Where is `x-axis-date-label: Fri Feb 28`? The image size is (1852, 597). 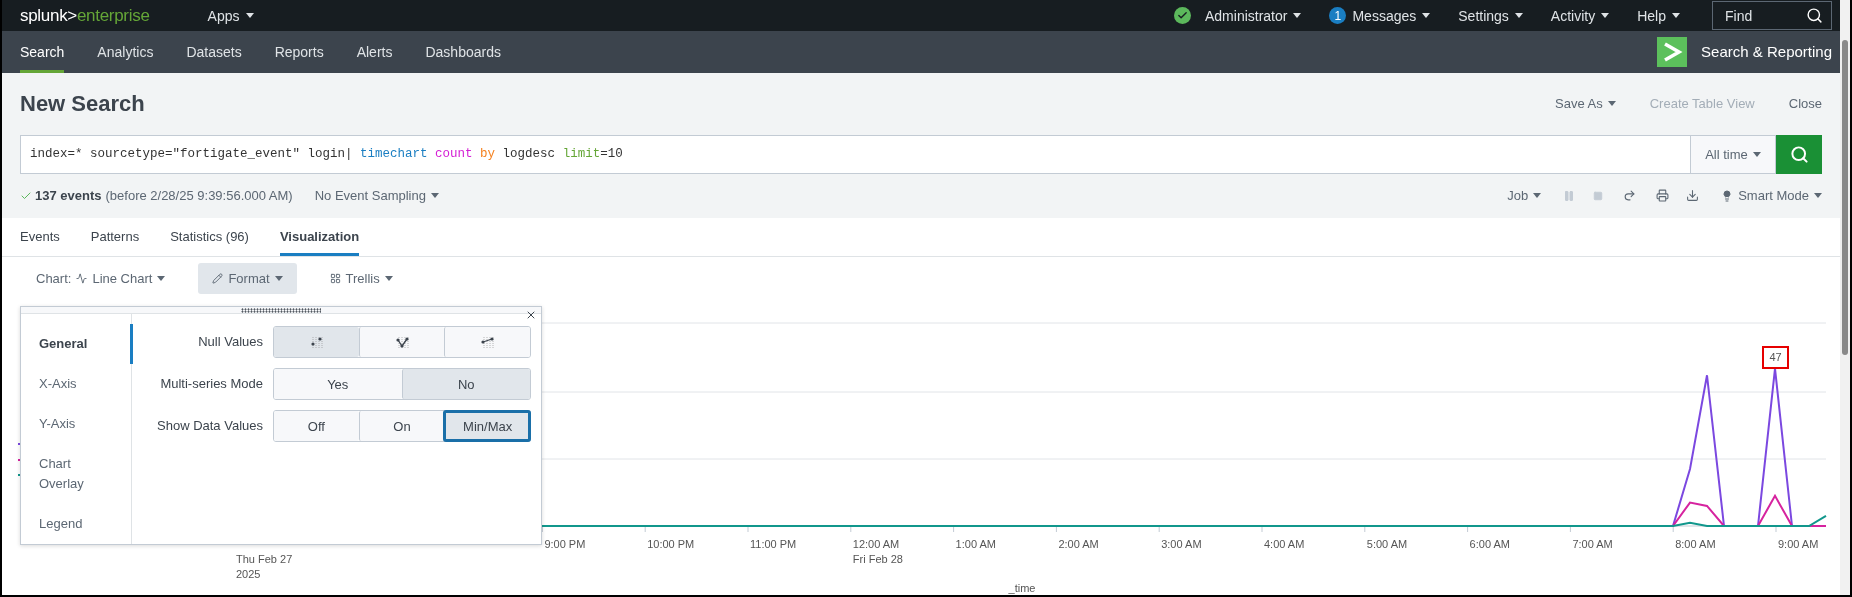 x-axis-date-label: Fri Feb 28 is located at coordinates (877, 559).